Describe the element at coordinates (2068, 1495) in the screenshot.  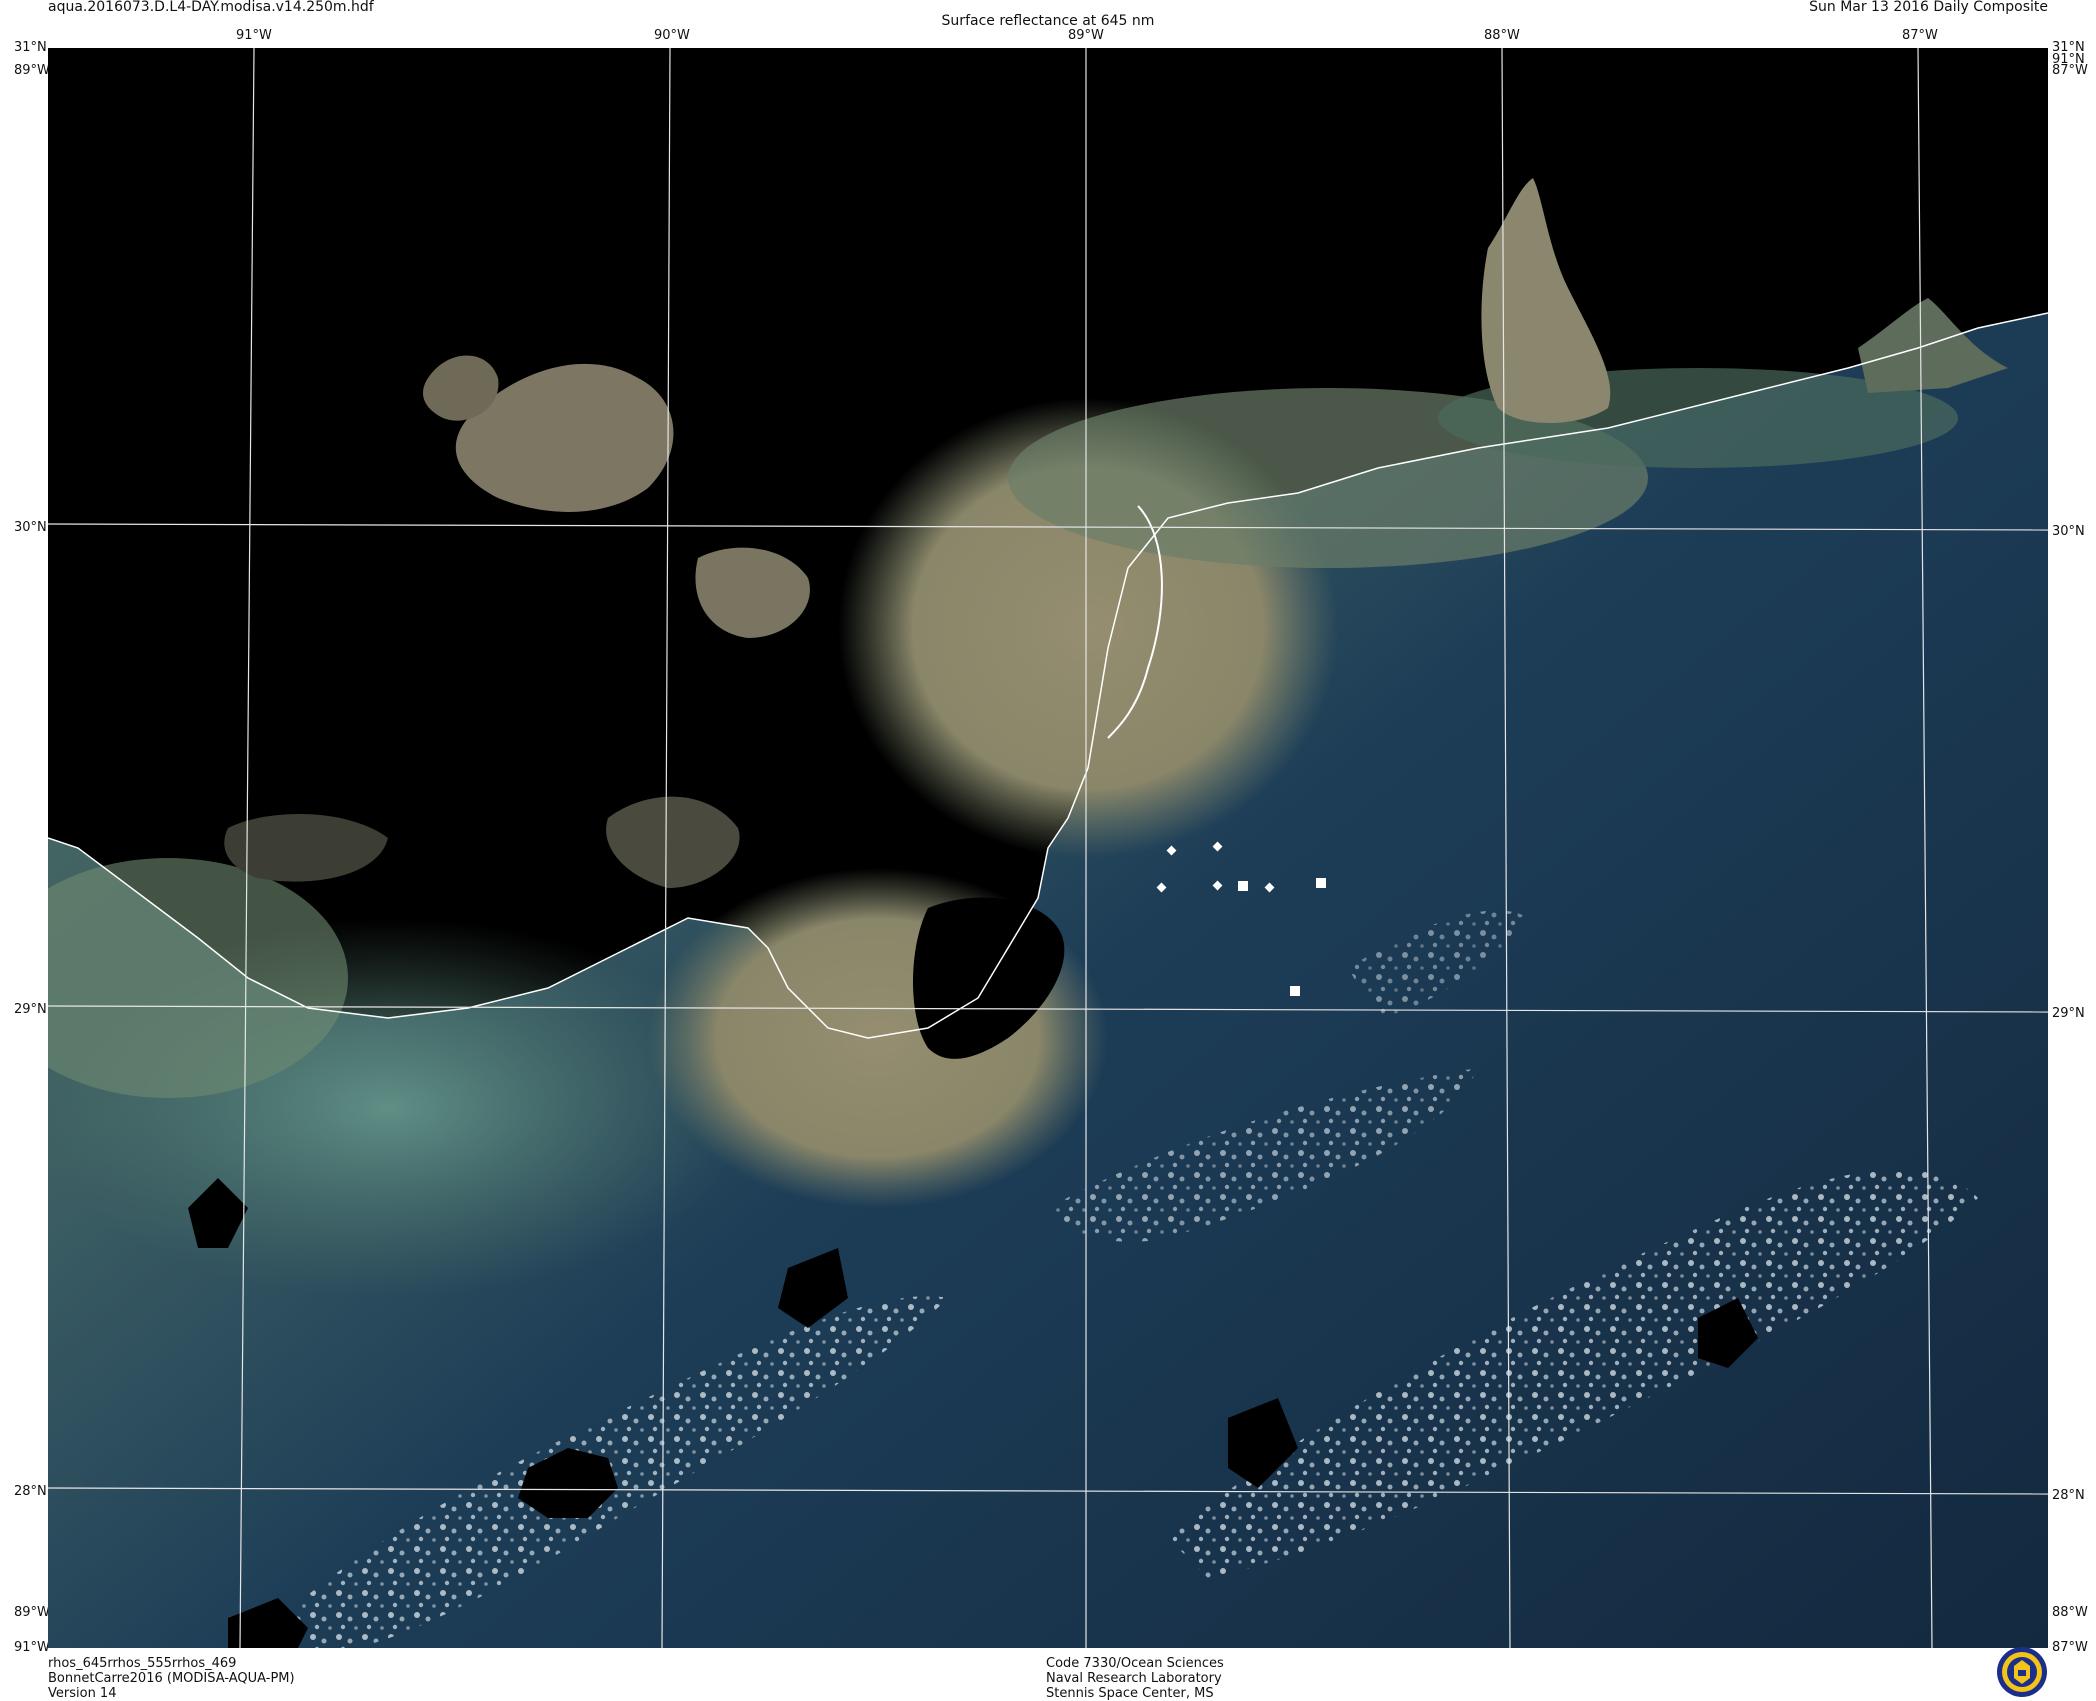
I see `lat-label-right-28n: 28°N` at that location.